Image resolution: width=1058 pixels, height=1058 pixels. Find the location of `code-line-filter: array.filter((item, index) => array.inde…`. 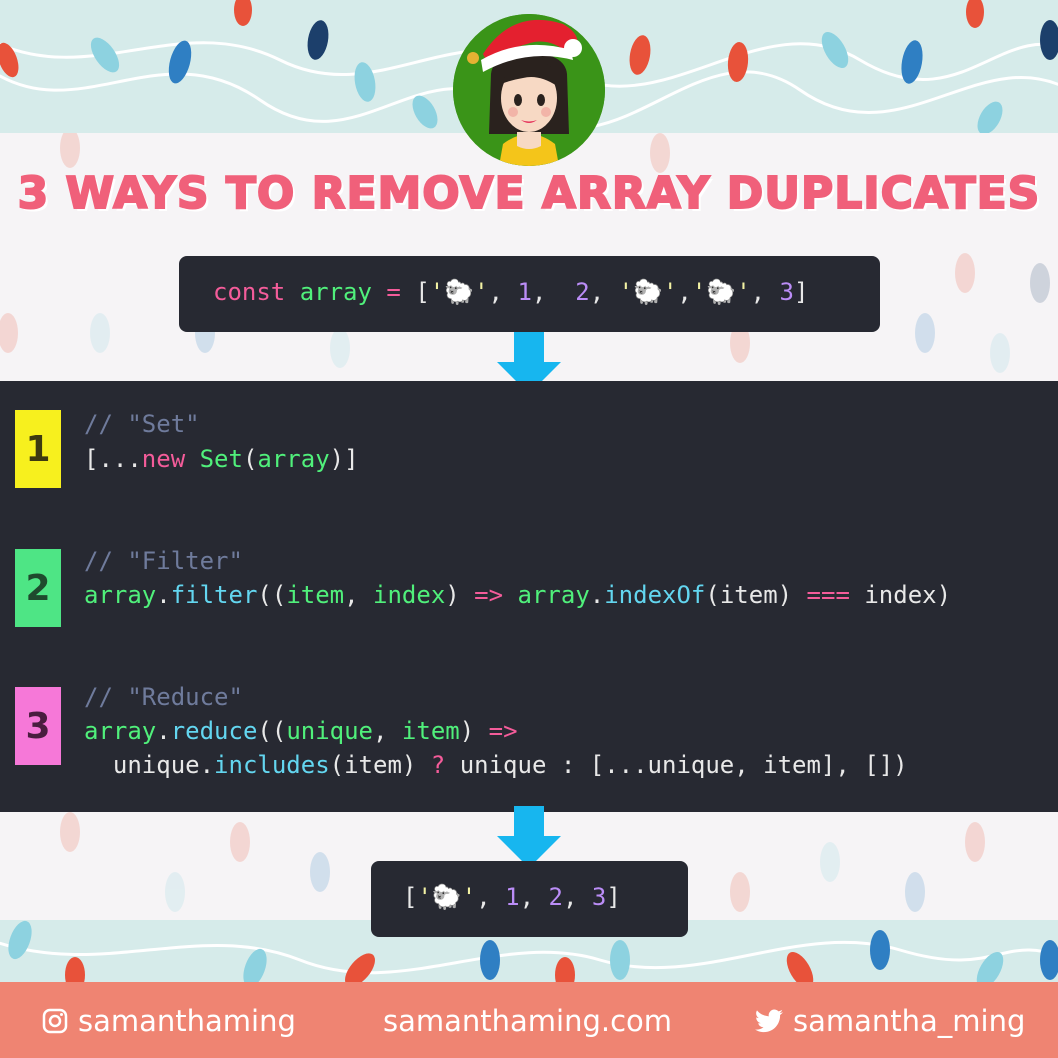

code-line-filter: array.filter((item, index) => array.inde… is located at coordinates (518, 595).